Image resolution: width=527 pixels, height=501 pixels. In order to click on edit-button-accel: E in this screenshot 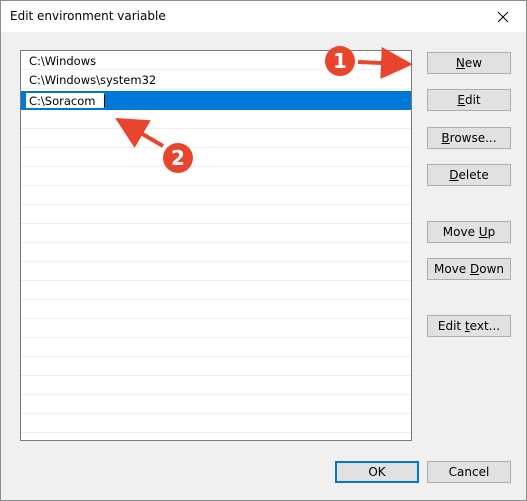, I will do `click(461, 100)`.